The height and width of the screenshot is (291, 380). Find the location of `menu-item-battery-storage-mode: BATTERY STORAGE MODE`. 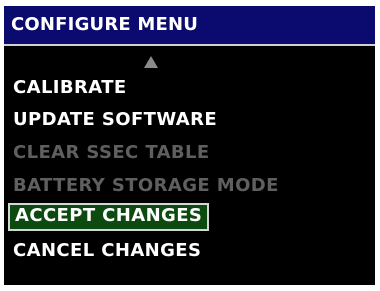

menu-item-battery-storage-mode: BATTERY STORAGE MODE is located at coordinates (146, 185).